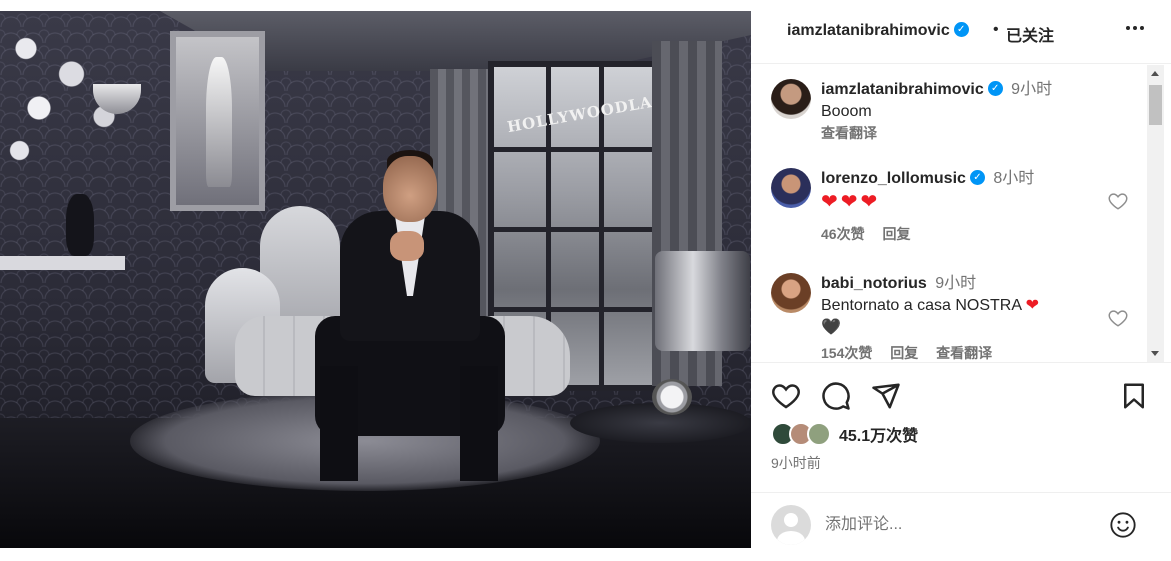  I want to click on comment-text: Booom, so click(846, 111).